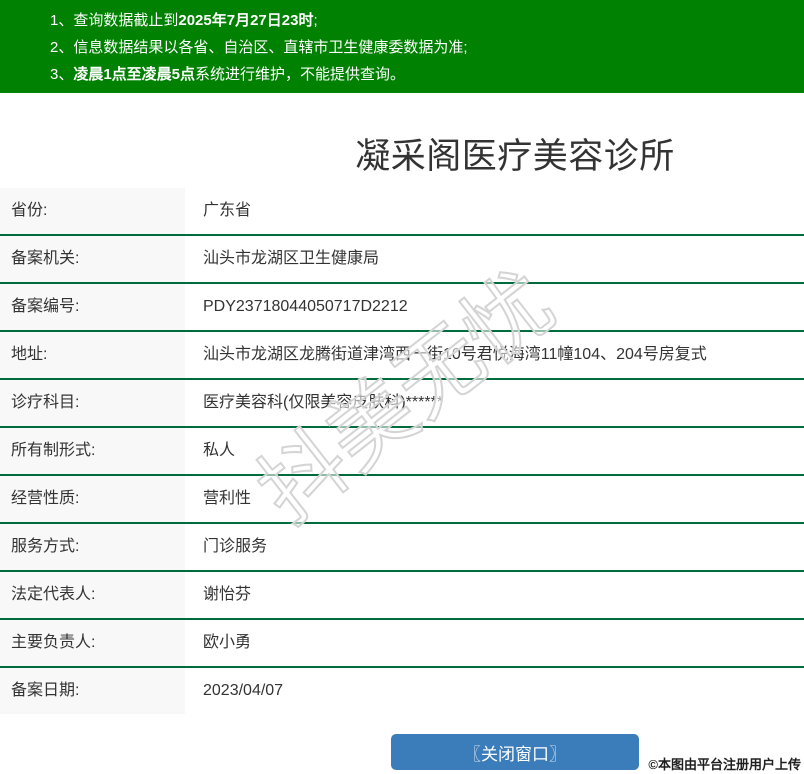  I want to click on notice-line-1: 1、查询数据截止到2025年7月27日23时;, so click(427, 20).